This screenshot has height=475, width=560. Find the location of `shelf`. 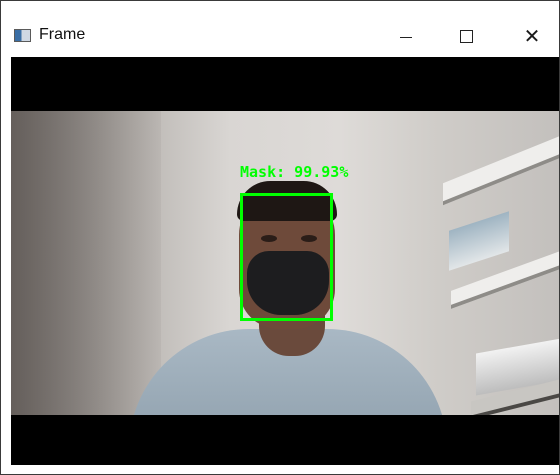

shelf is located at coordinates (501, 170).